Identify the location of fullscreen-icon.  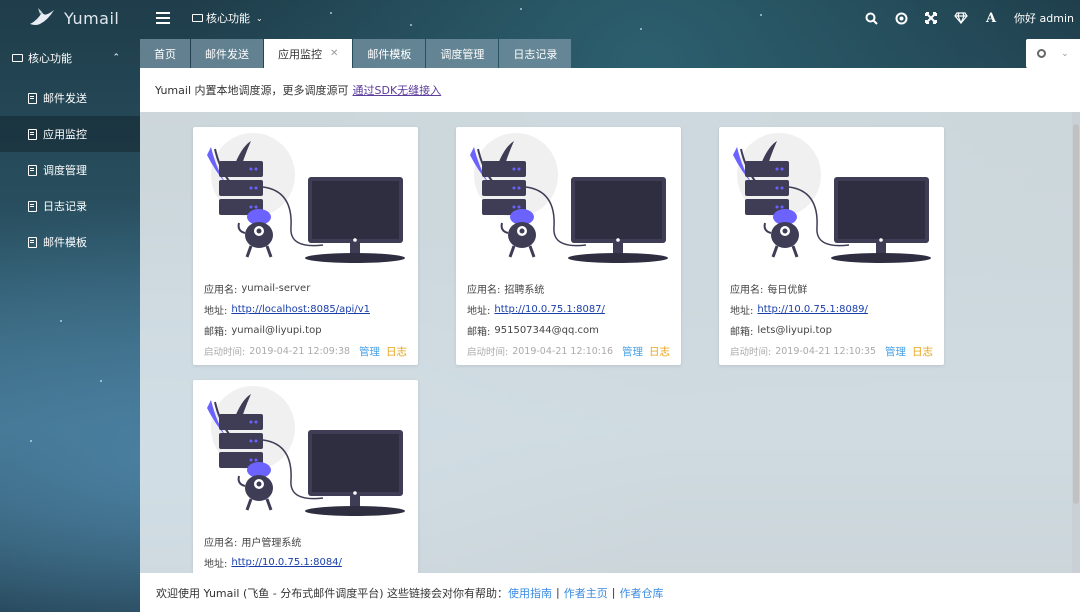
(931, 18).